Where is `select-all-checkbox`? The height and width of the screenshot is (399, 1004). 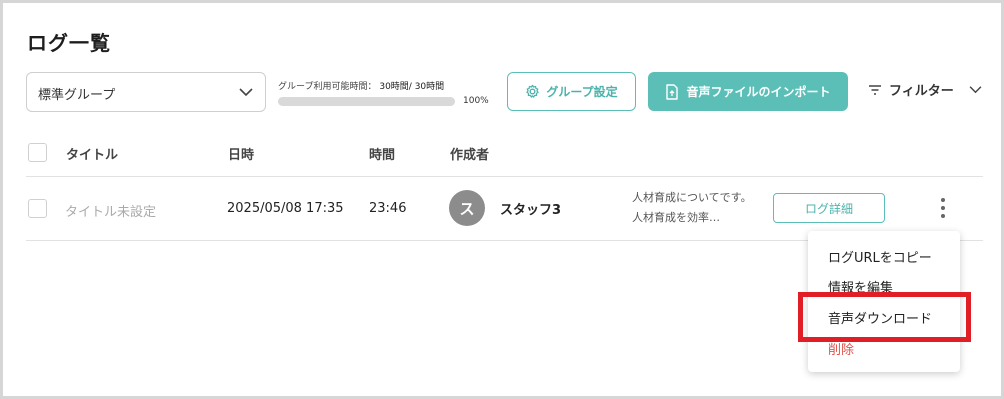
select-all-checkbox is located at coordinates (37, 152).